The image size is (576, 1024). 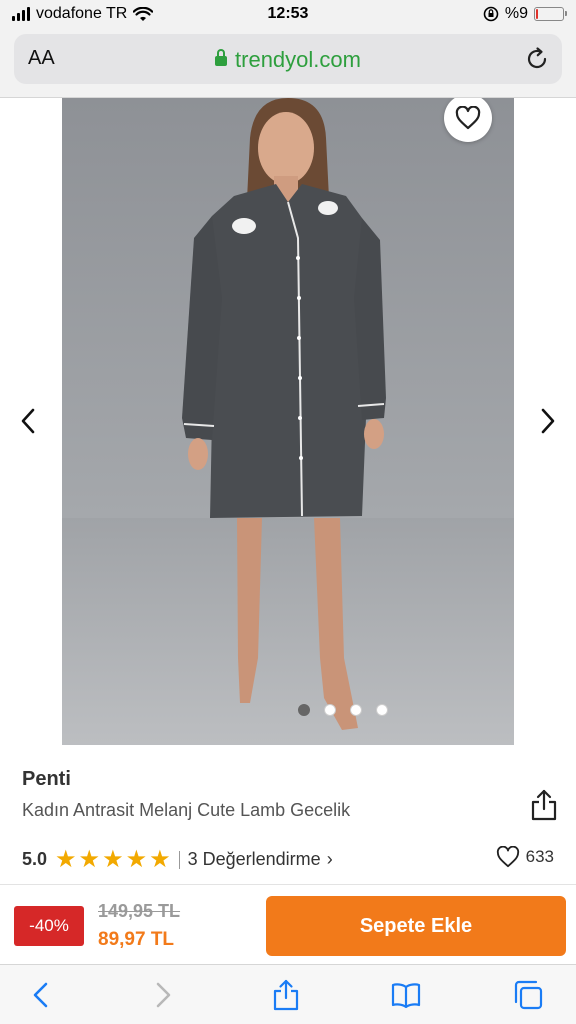 What do you see at coordinates (468, 118) in the screenshot?
I see `heart-icon` at bounding box center [468, 118].